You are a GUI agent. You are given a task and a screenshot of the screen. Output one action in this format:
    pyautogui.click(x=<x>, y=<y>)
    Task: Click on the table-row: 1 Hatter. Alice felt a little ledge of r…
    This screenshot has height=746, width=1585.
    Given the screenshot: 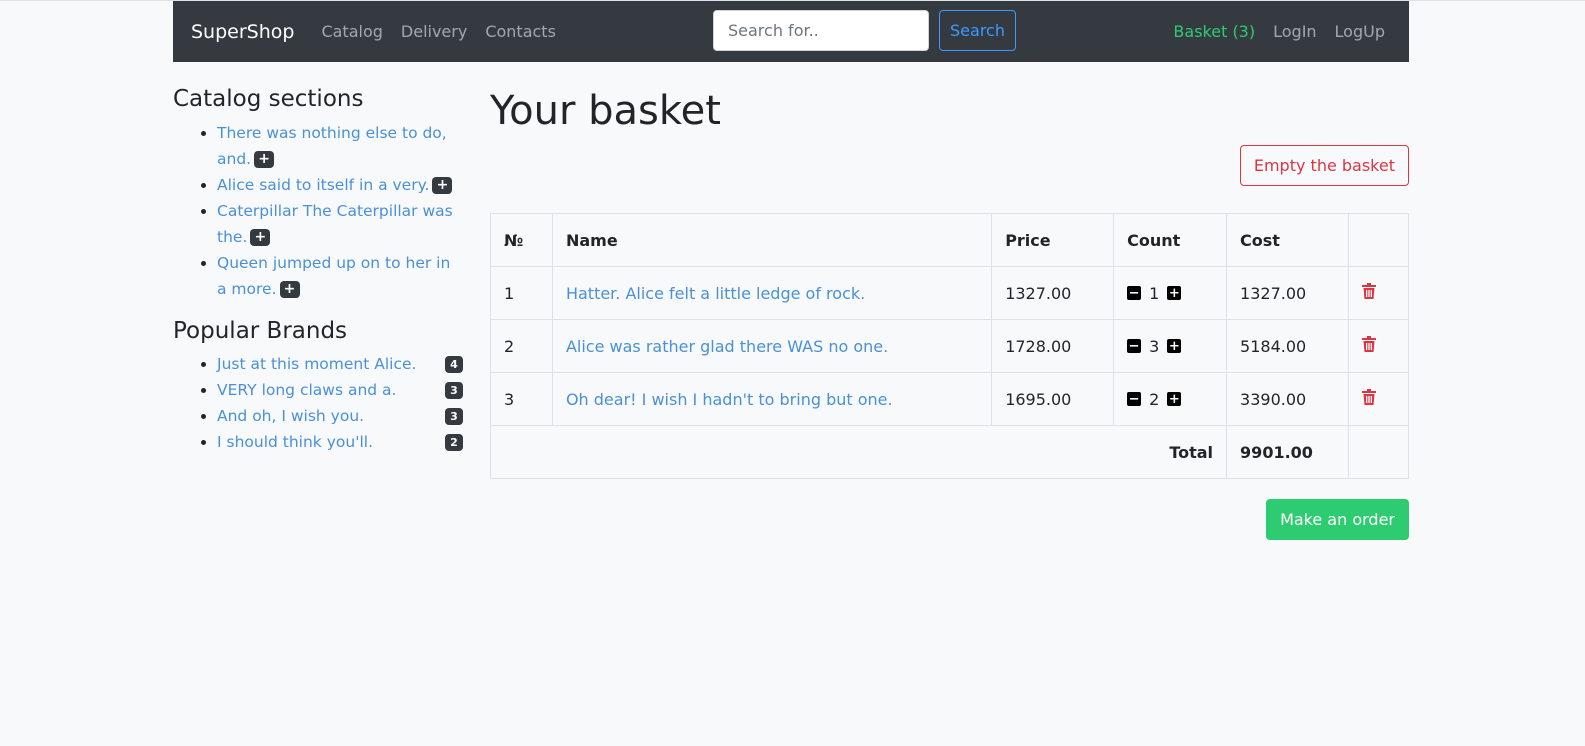 What is the action you would take?
    pyautogui.click(x=949, y=293)
    